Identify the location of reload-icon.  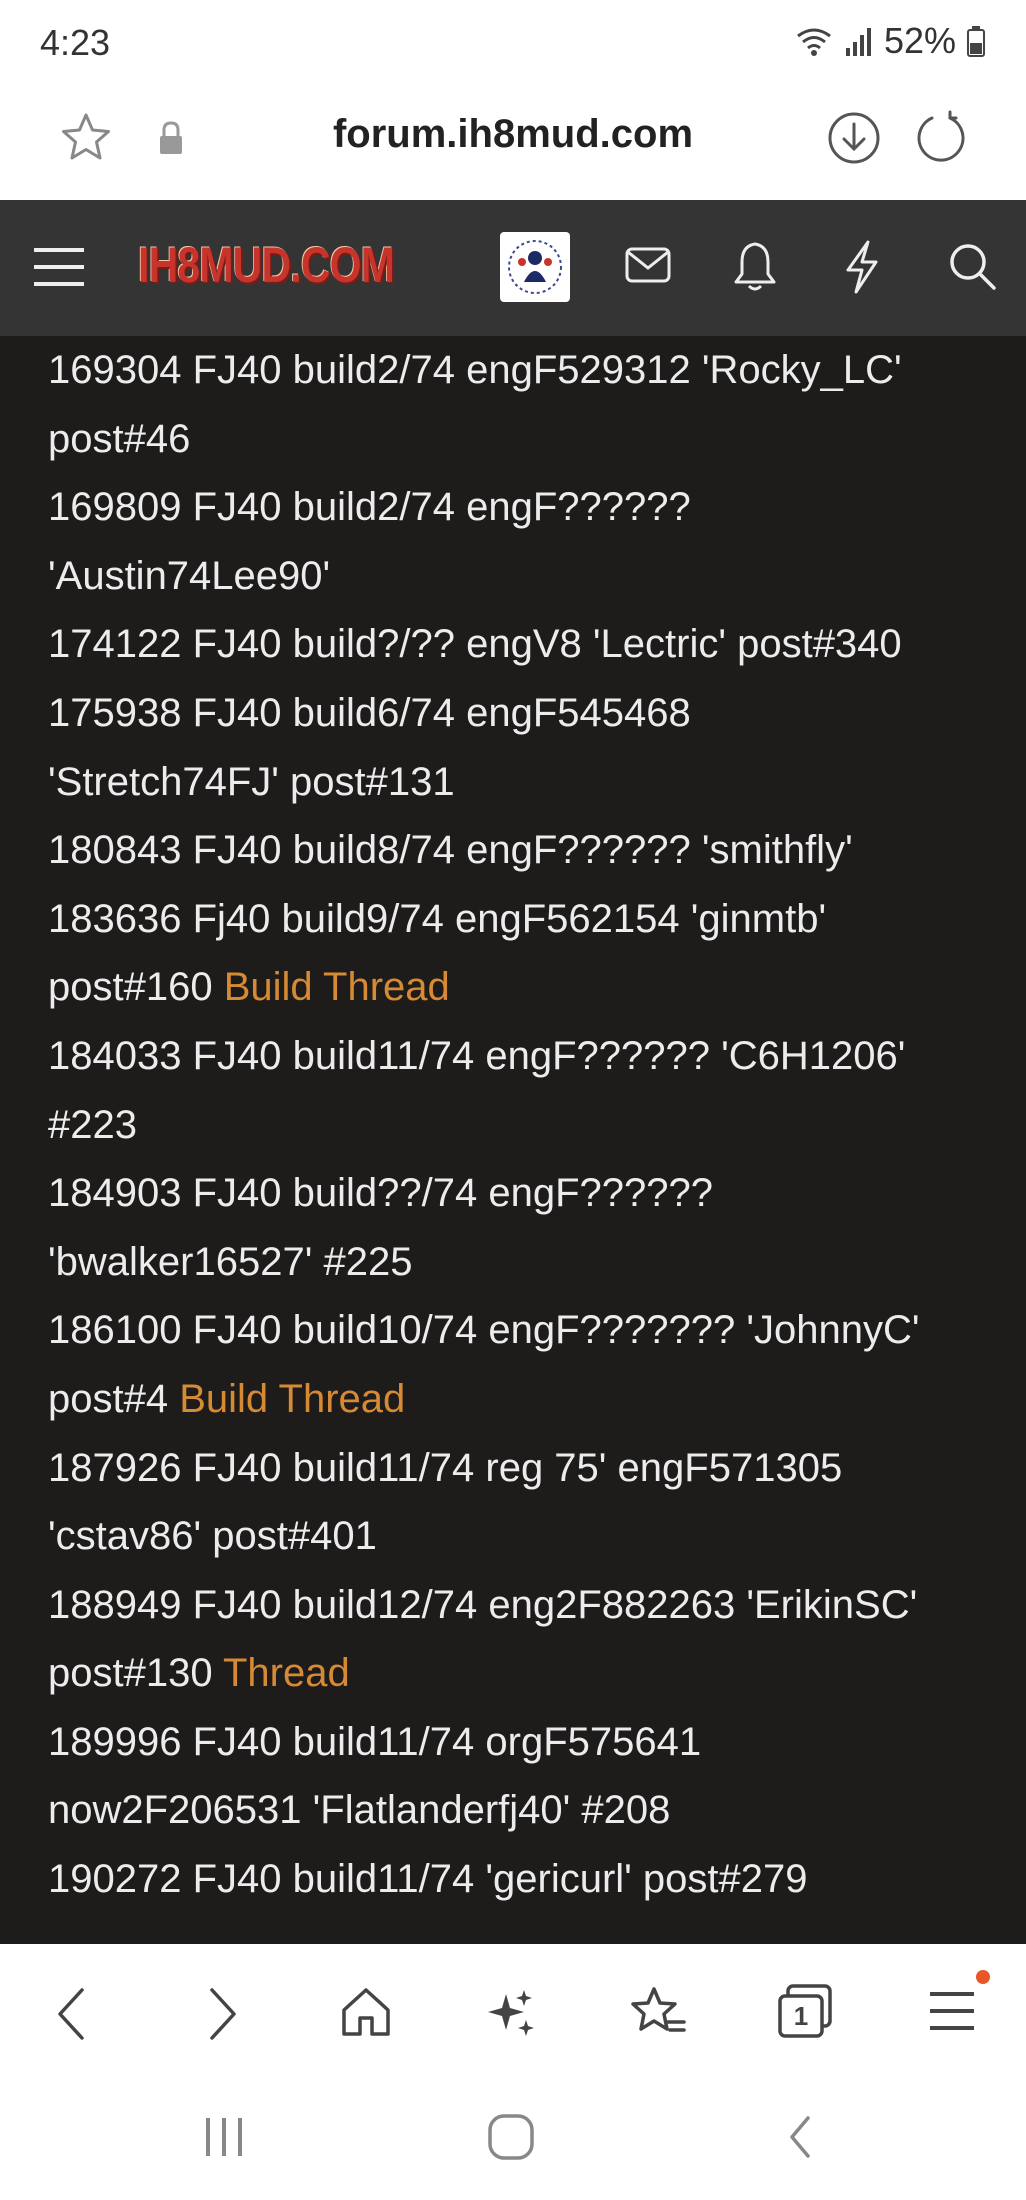
(940, 138).